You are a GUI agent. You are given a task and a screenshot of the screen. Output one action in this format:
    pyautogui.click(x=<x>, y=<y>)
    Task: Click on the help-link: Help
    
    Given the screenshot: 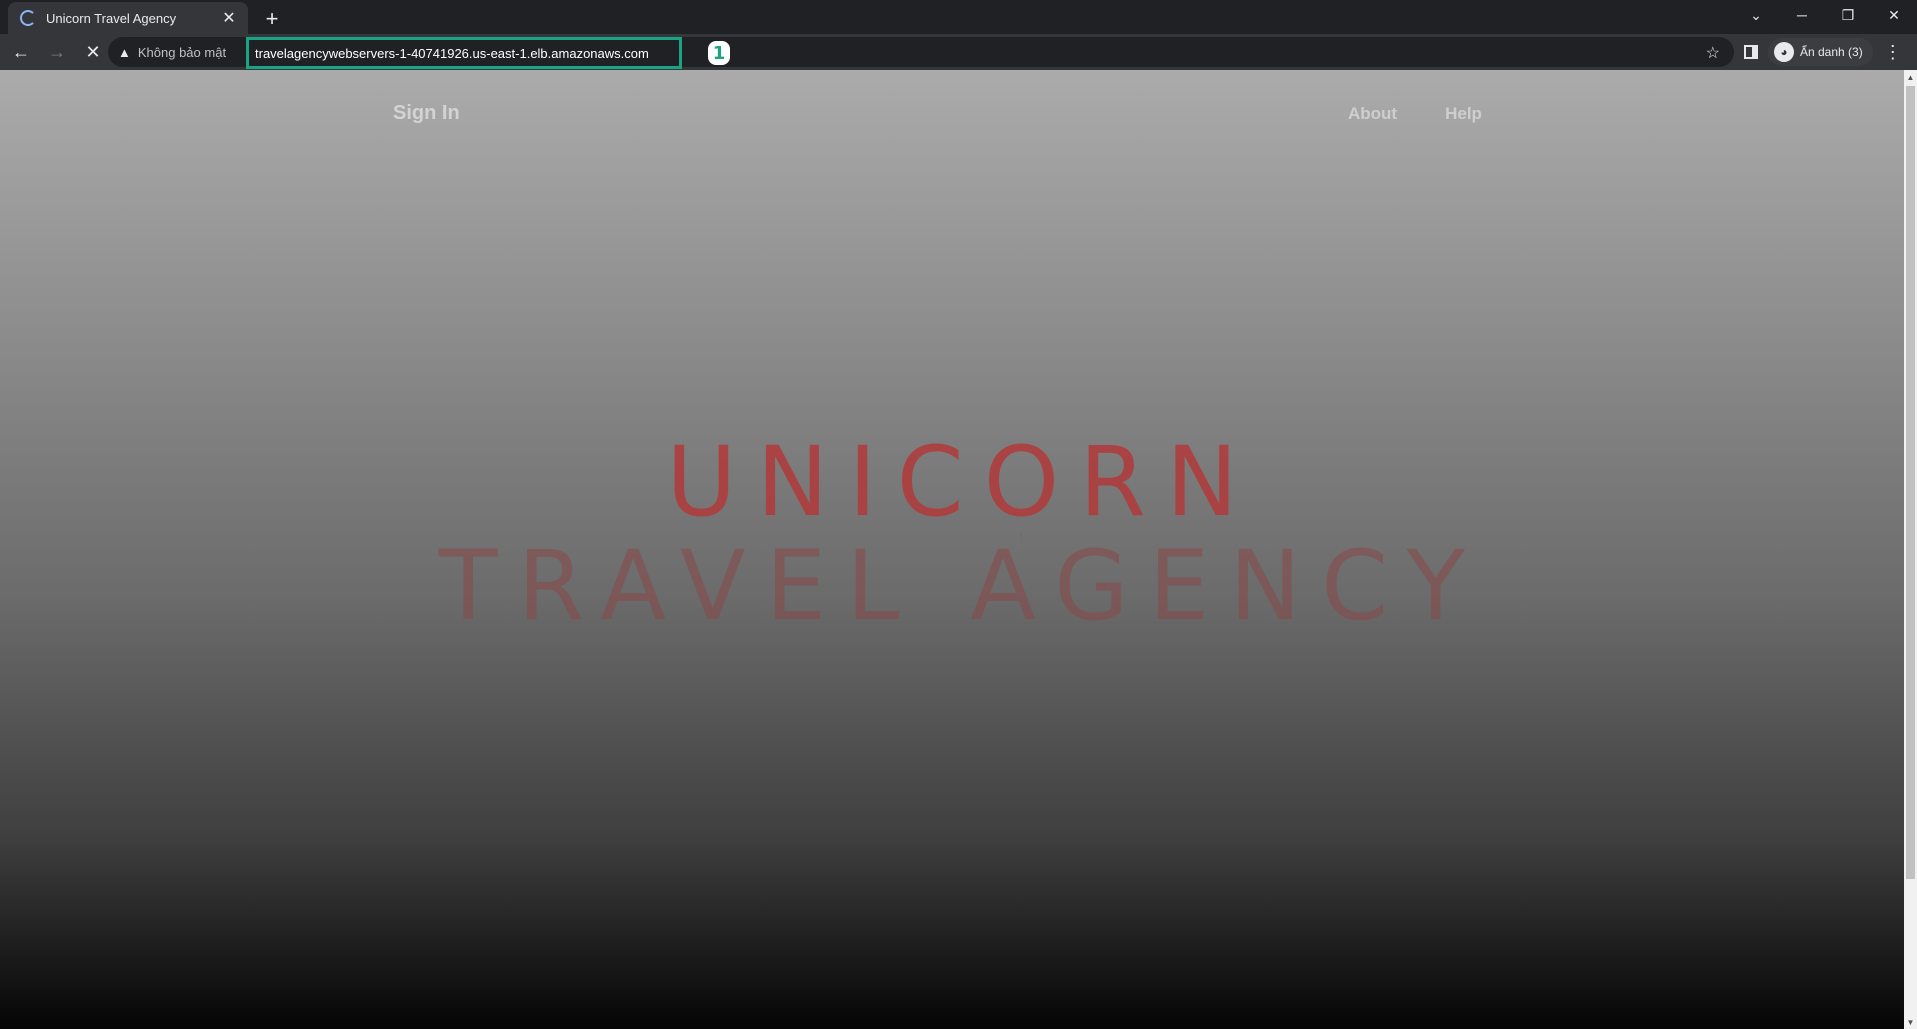 What is the action you would take?
    pyautogui.click(x=1463, y=114)
    